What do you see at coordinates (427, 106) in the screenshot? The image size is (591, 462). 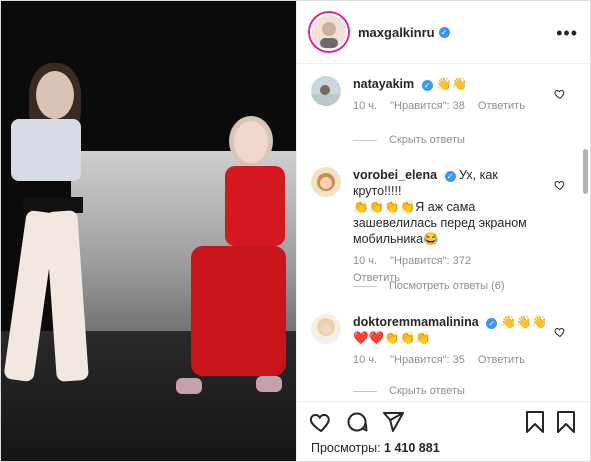 I see `comment-likes: "Нравится": 38` at bounding box center [427, 106].